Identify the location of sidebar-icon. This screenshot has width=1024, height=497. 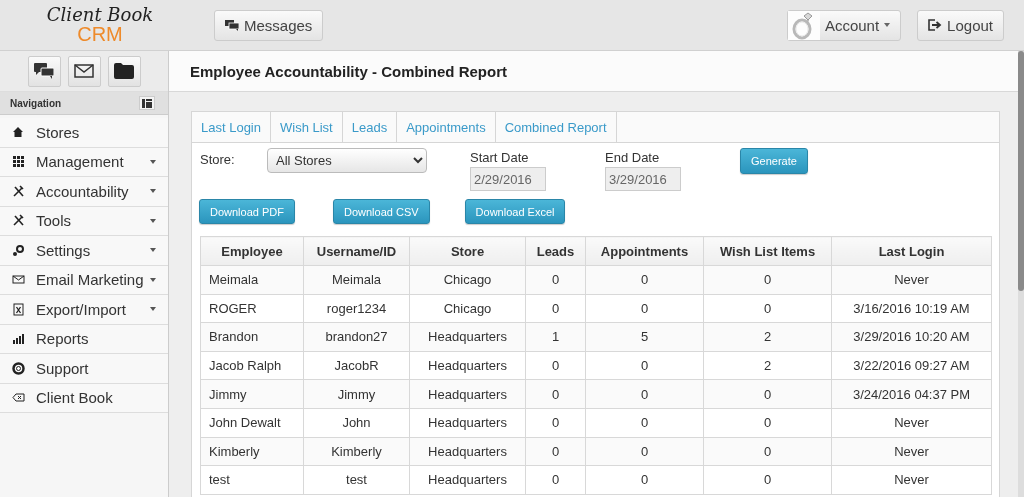
(147, 103).